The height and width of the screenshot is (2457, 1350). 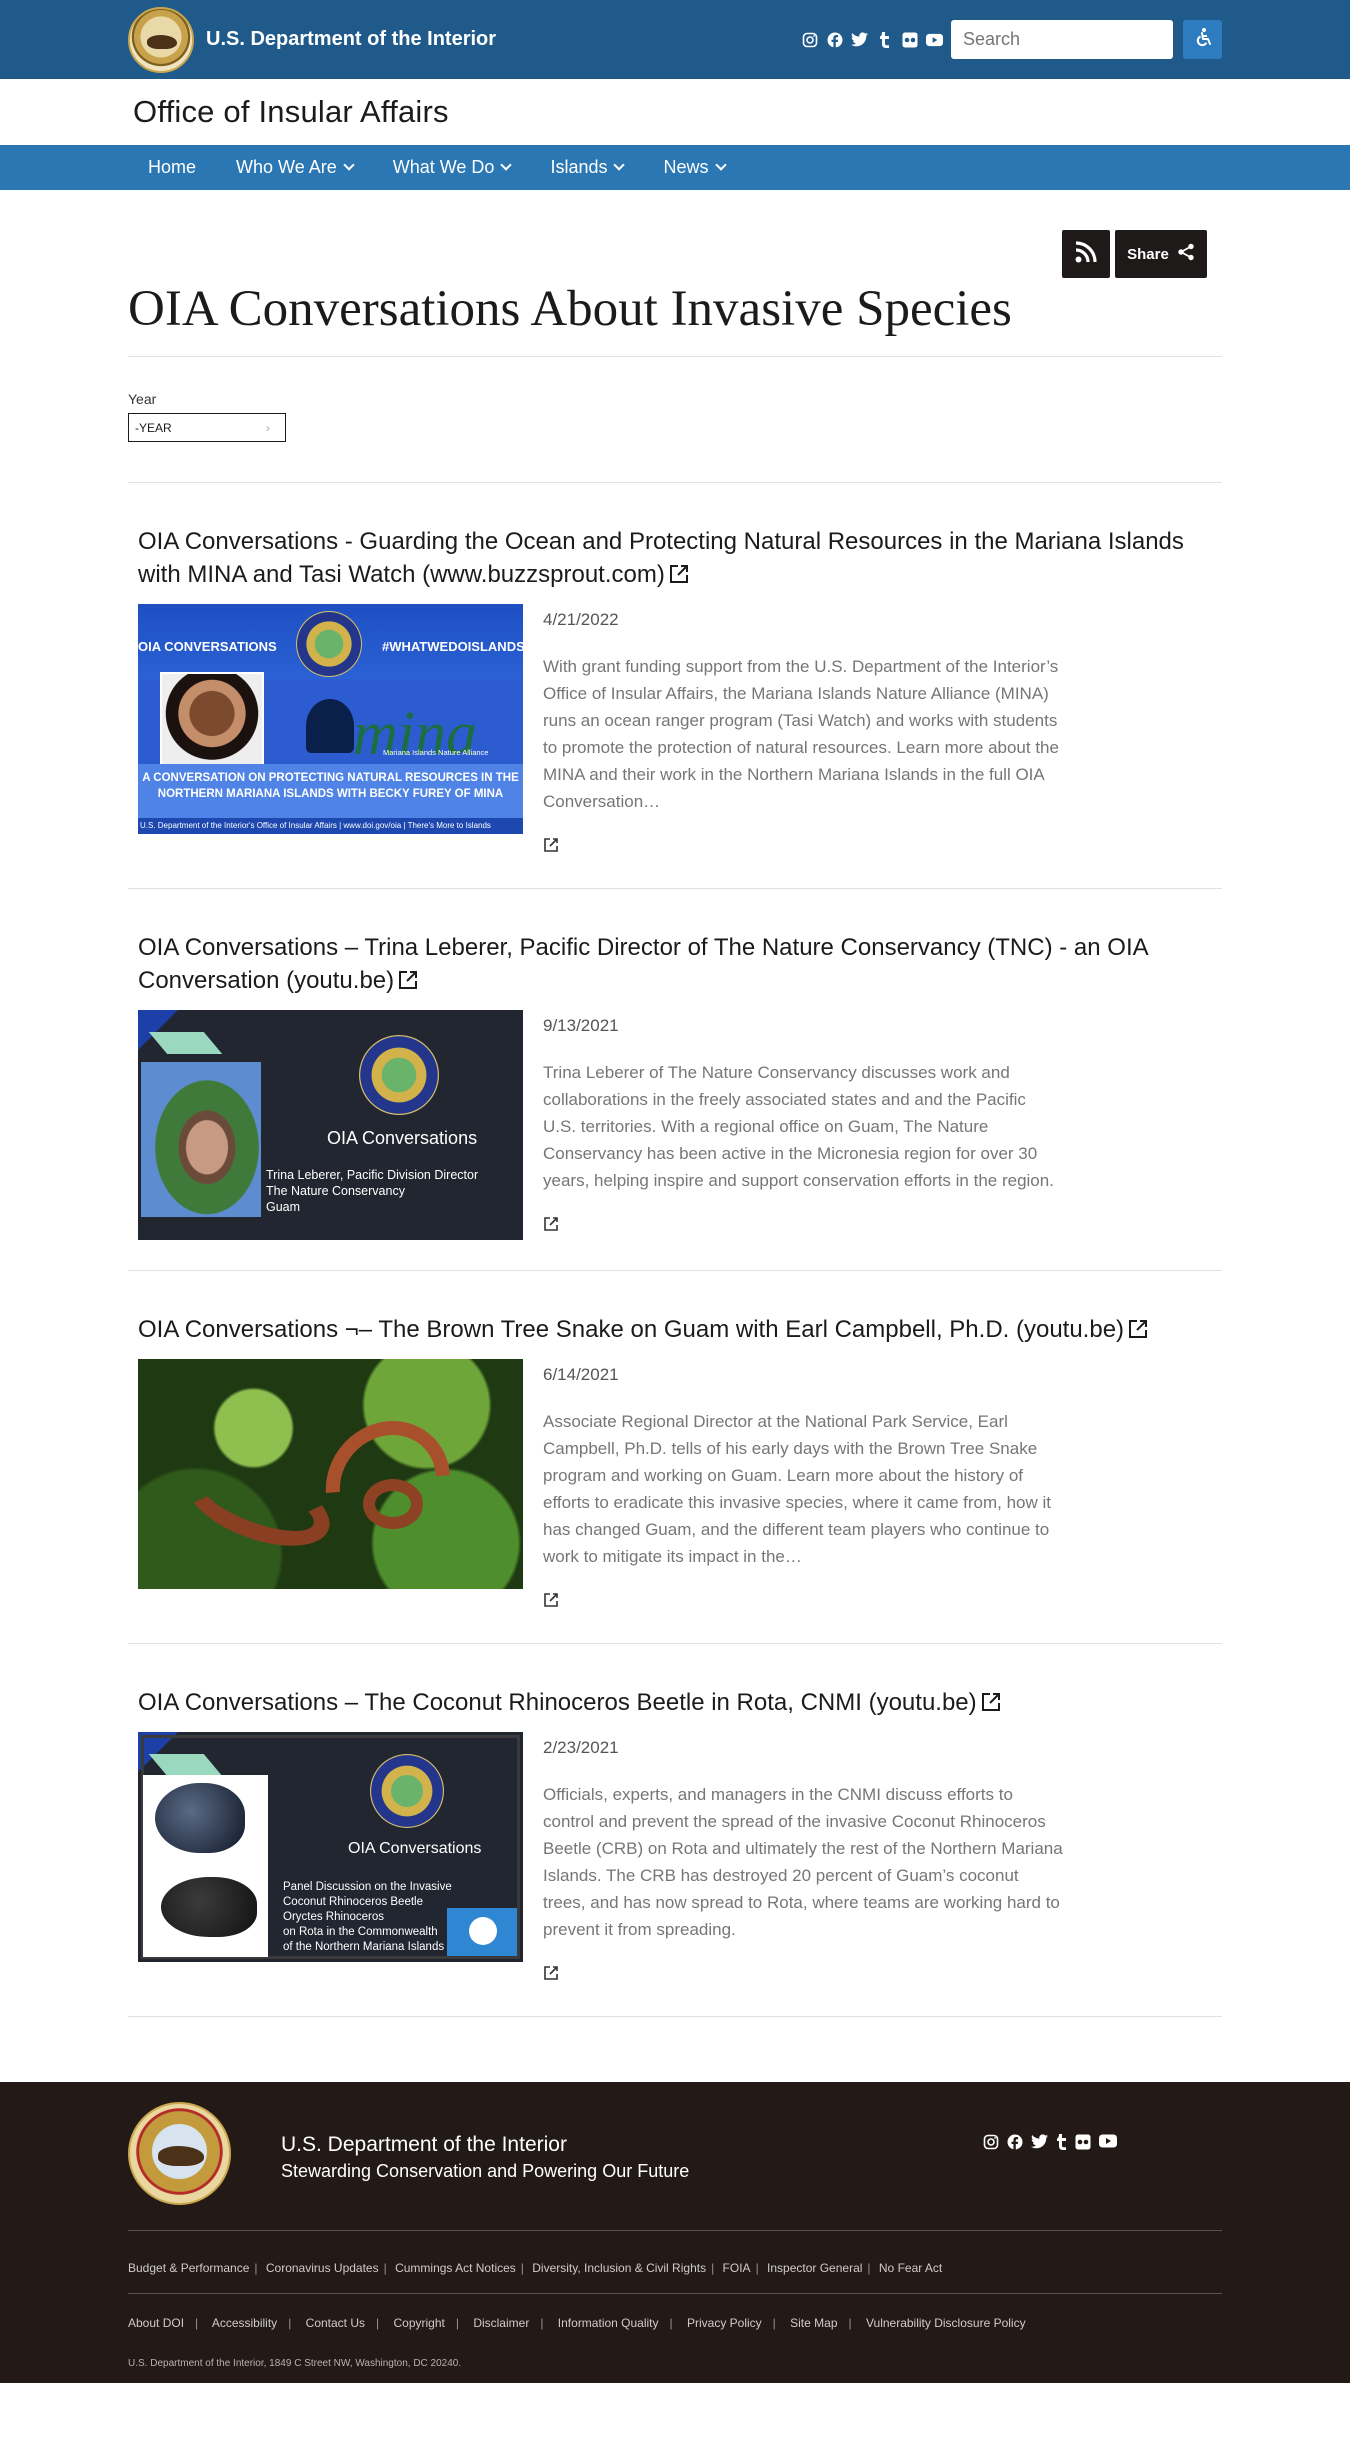 I want to click on footer-link: FOIA, so click(x=737, y=2268).